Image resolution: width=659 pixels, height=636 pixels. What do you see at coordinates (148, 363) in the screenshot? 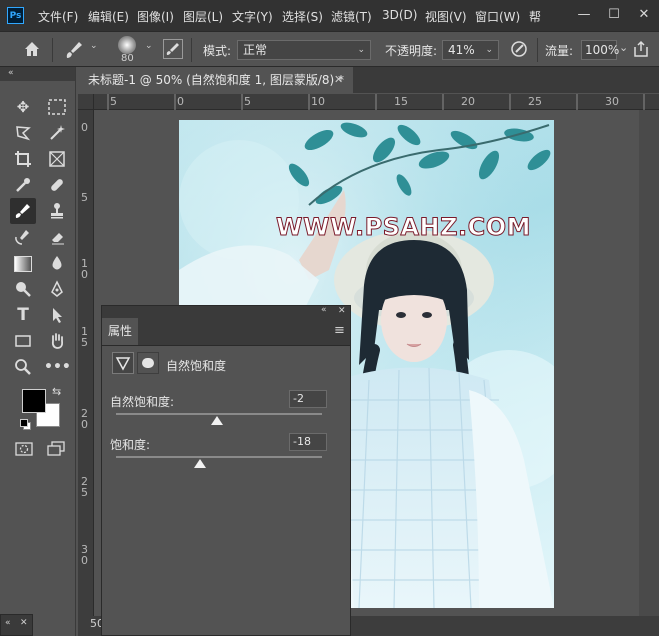
I see `layer-mask-icon` at bounding box center [148, 363].